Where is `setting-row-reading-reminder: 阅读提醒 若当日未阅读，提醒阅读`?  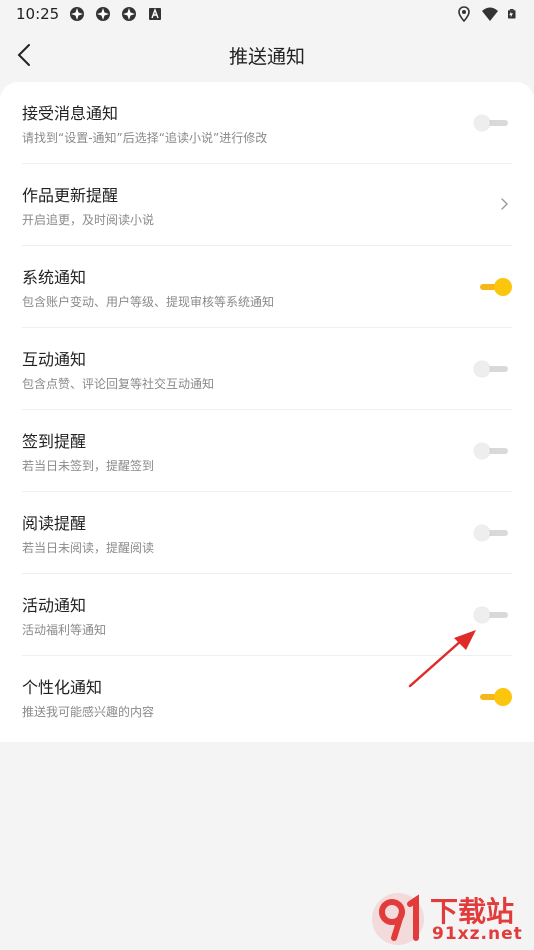 setting-row-reading-reminder: 阅读提醒 若当日未阅读，提醒阅读 is located at coordinates (267, 533).